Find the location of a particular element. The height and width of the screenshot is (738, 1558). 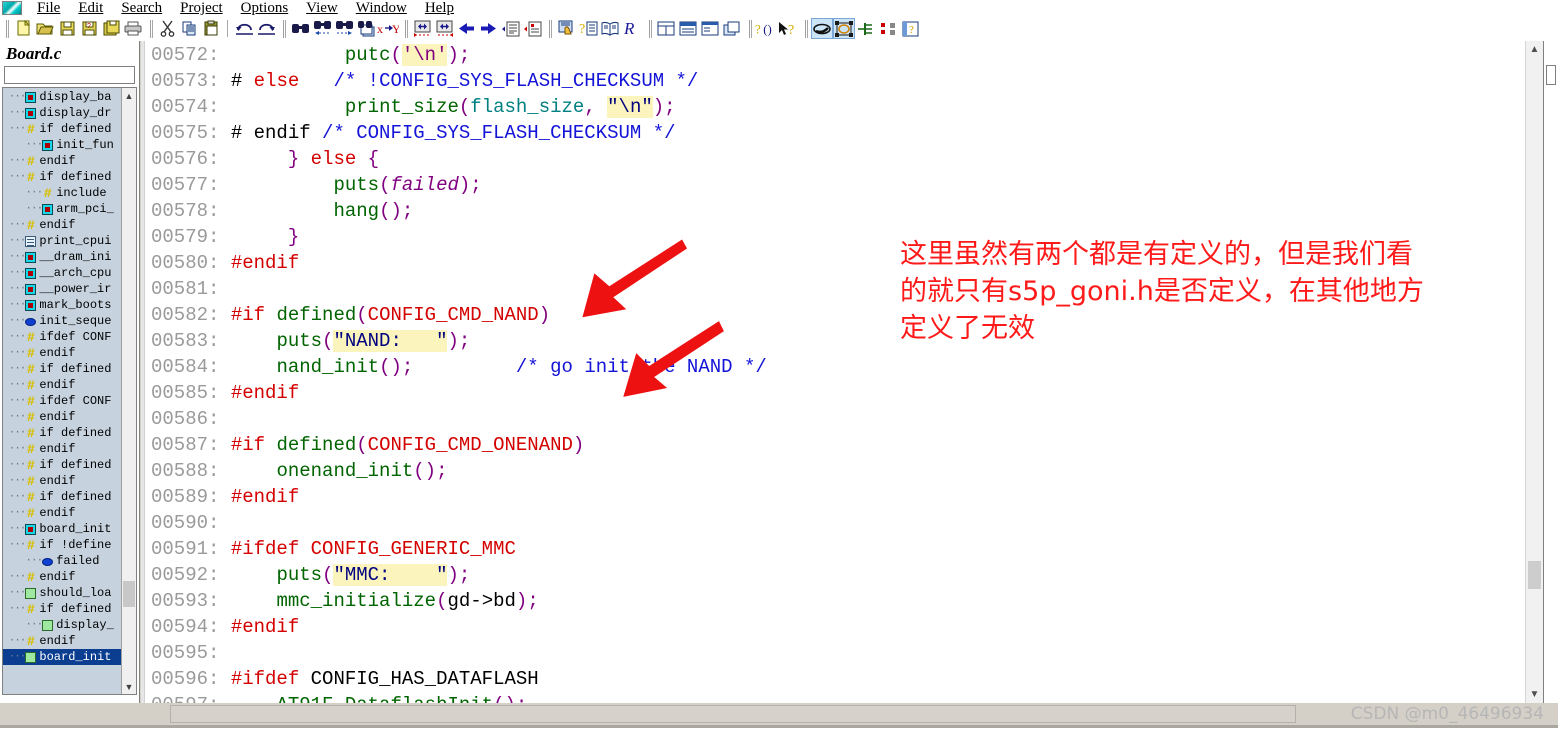

symbol-window-icon is located at coordinates (822, 28).